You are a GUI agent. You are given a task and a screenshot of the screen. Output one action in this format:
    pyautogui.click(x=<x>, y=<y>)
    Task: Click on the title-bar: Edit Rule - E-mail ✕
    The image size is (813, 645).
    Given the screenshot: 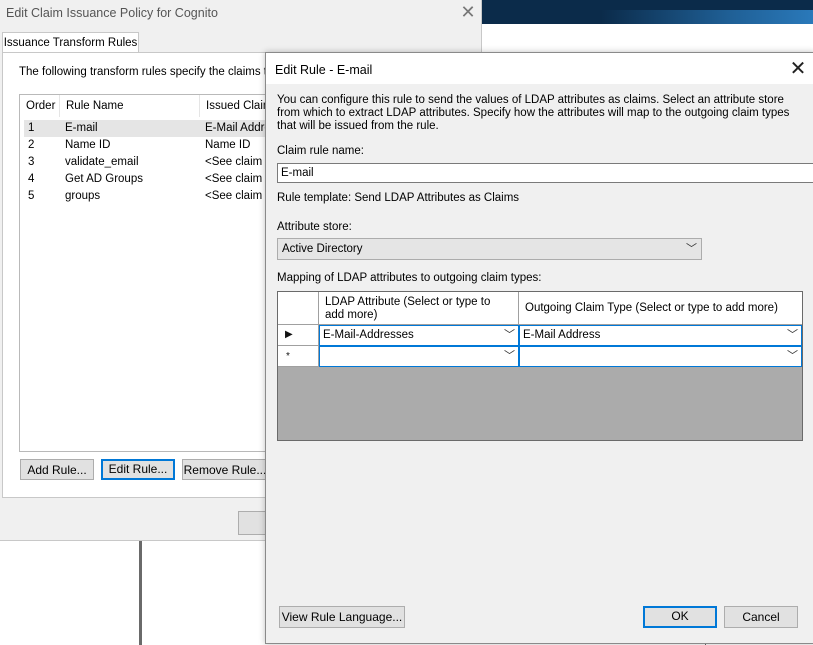 What is the action you would take?
    pyautogui.click(x=539, y=68)
    